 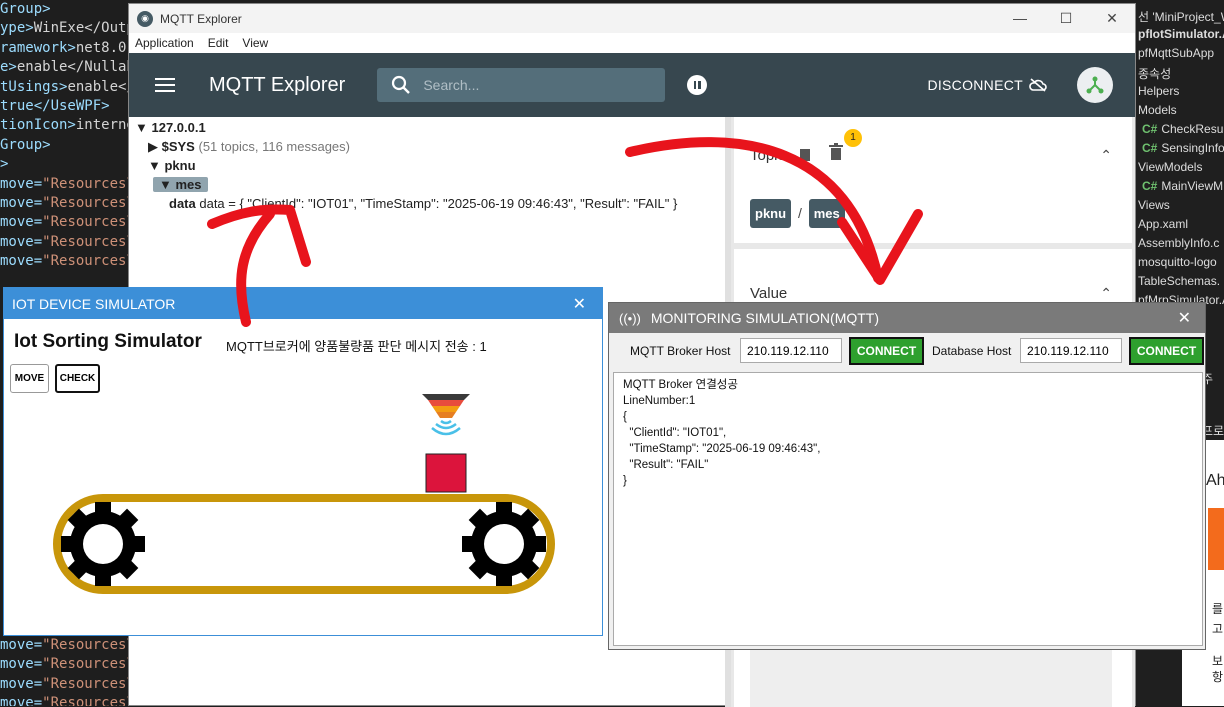 What do you see at coordinates (806, 154) in the screenshot?
I see `copy-icon` at bounding box center [806, 154].